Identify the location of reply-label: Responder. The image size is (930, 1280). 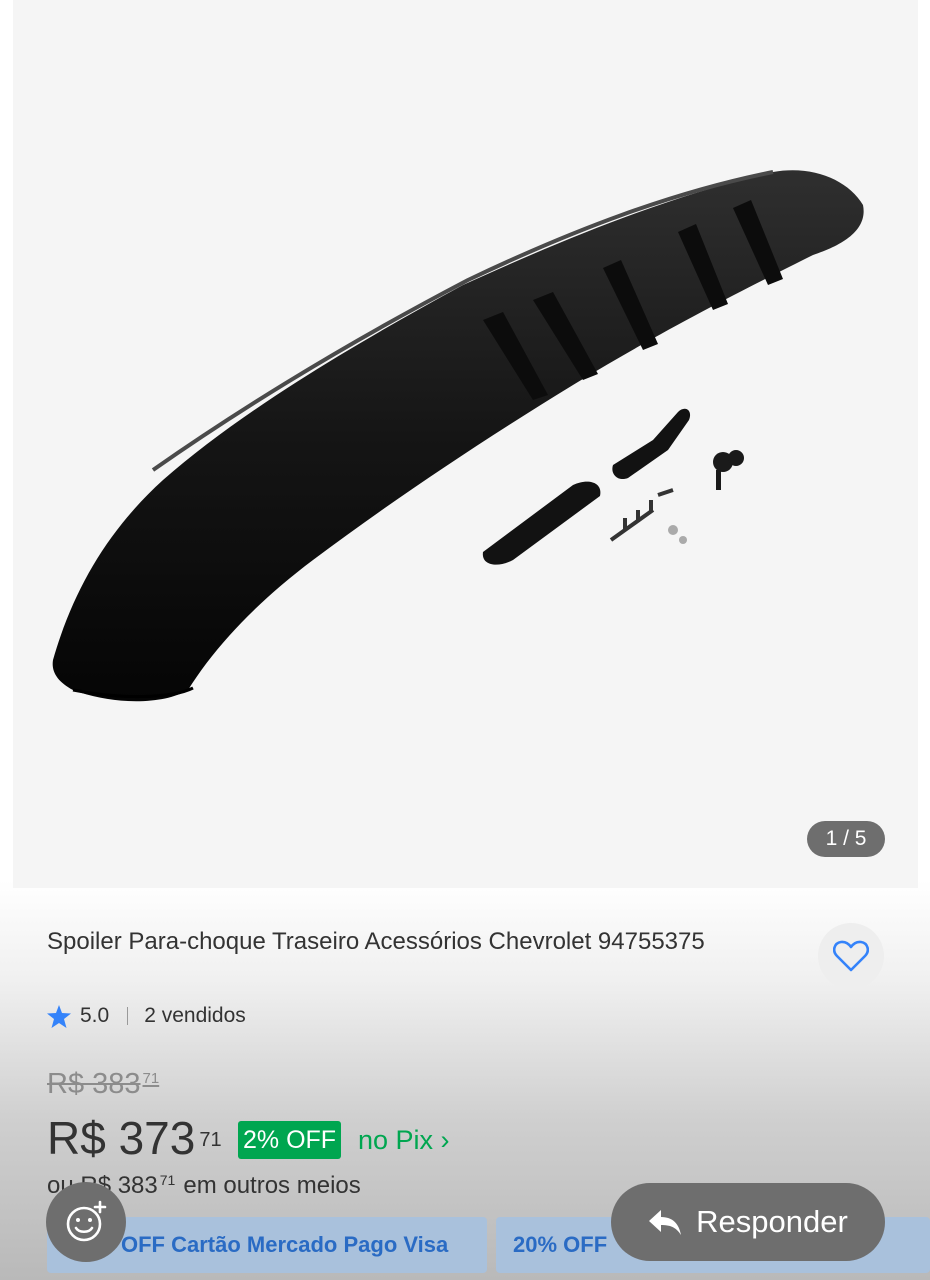
(772, 1221).